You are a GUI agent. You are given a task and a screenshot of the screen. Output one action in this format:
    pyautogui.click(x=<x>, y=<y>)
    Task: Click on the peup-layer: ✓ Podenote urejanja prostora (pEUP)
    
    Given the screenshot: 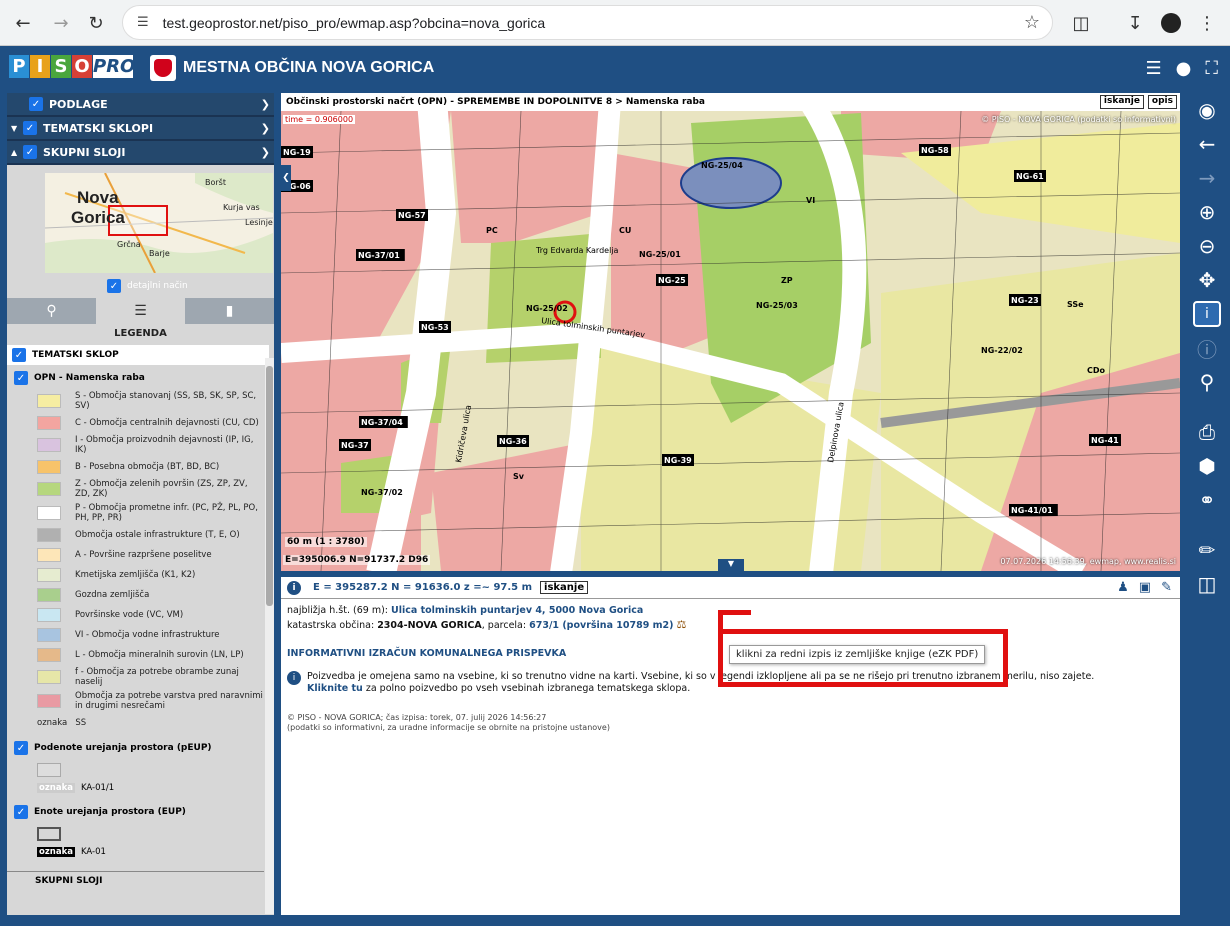 What is the action you would take?
    pyautogui.click(x=135, y=746)
    